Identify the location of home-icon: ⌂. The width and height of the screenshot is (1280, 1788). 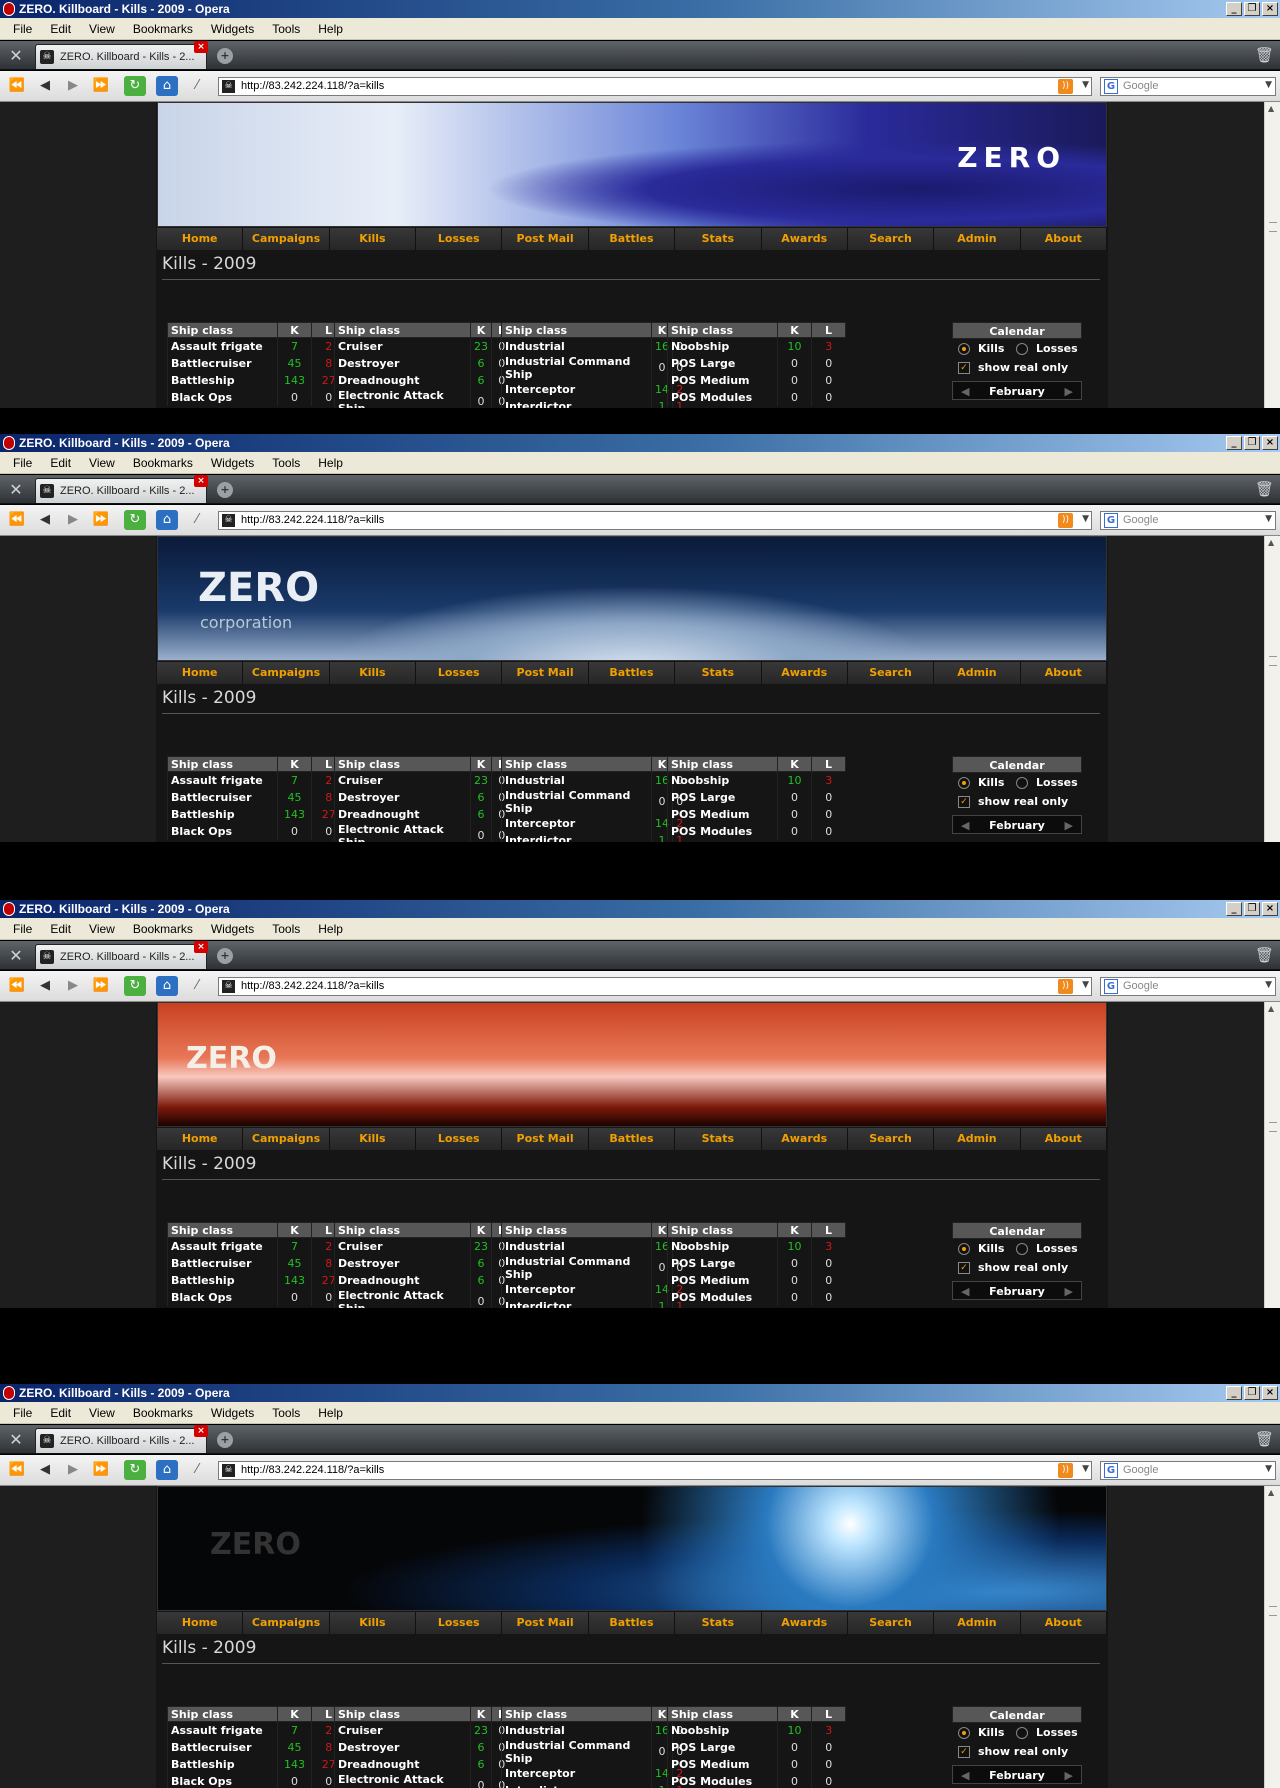
(167, 86).